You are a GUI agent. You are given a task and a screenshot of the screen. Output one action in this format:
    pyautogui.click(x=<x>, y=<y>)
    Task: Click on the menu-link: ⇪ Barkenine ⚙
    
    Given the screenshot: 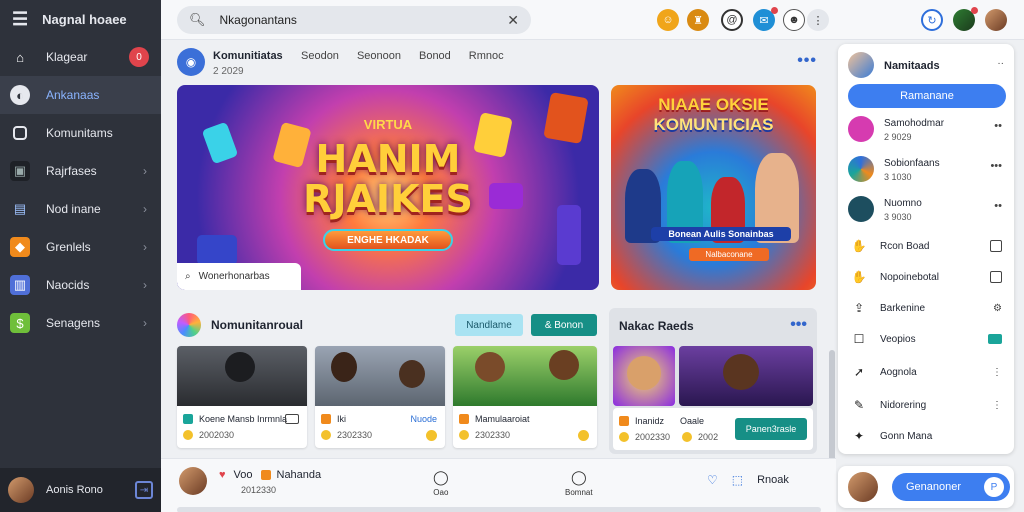 What is the action you would take?
    pyautogui.click(x=929, y=308)
    